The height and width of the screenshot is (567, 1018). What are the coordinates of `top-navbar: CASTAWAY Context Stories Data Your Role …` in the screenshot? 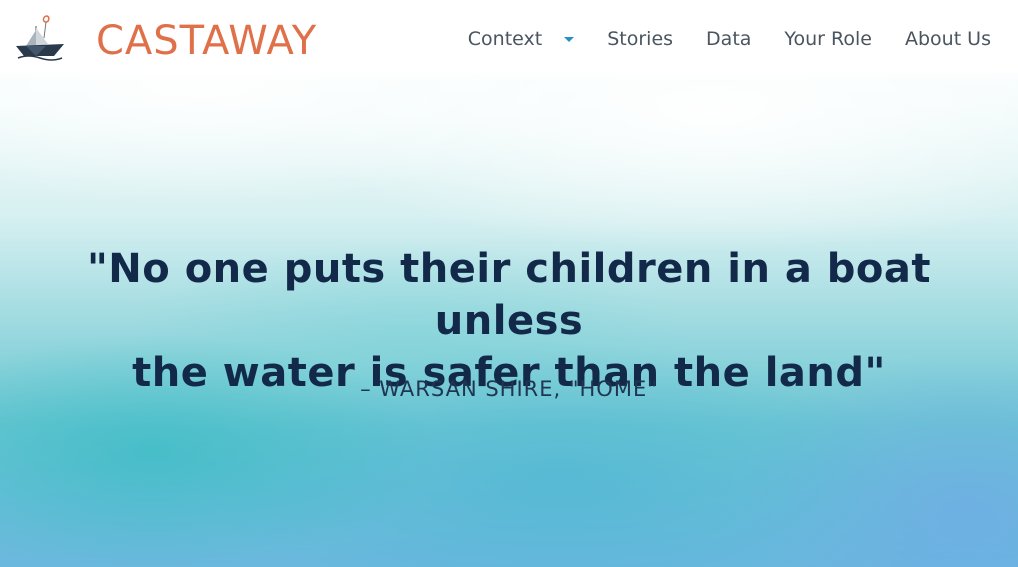 It's located at (509, 41).